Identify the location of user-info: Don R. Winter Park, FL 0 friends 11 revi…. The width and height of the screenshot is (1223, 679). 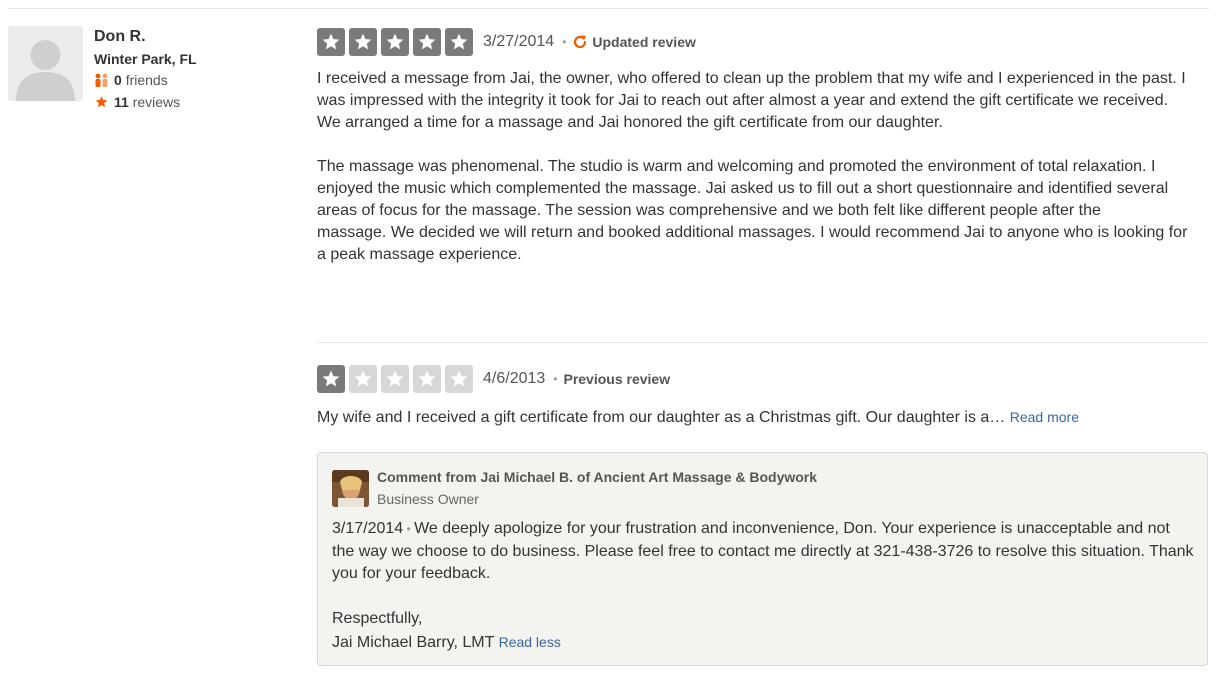
(145, 69).